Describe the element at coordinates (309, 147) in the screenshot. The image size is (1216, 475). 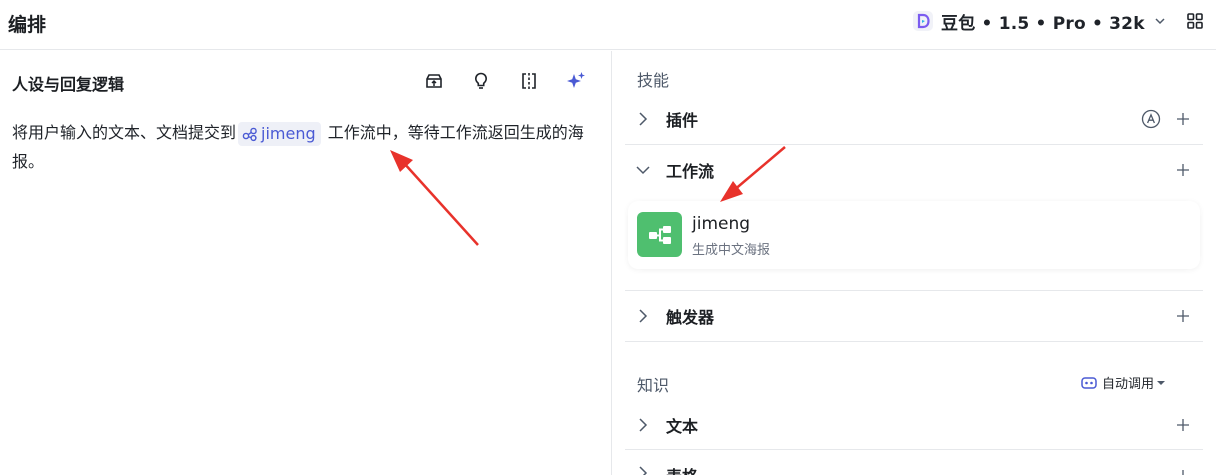
I see `persona-prompt-text: 将用户输入的文本、文档提交到 jimeng 工作流中，等待工作流返回生成的海报。` at that location.